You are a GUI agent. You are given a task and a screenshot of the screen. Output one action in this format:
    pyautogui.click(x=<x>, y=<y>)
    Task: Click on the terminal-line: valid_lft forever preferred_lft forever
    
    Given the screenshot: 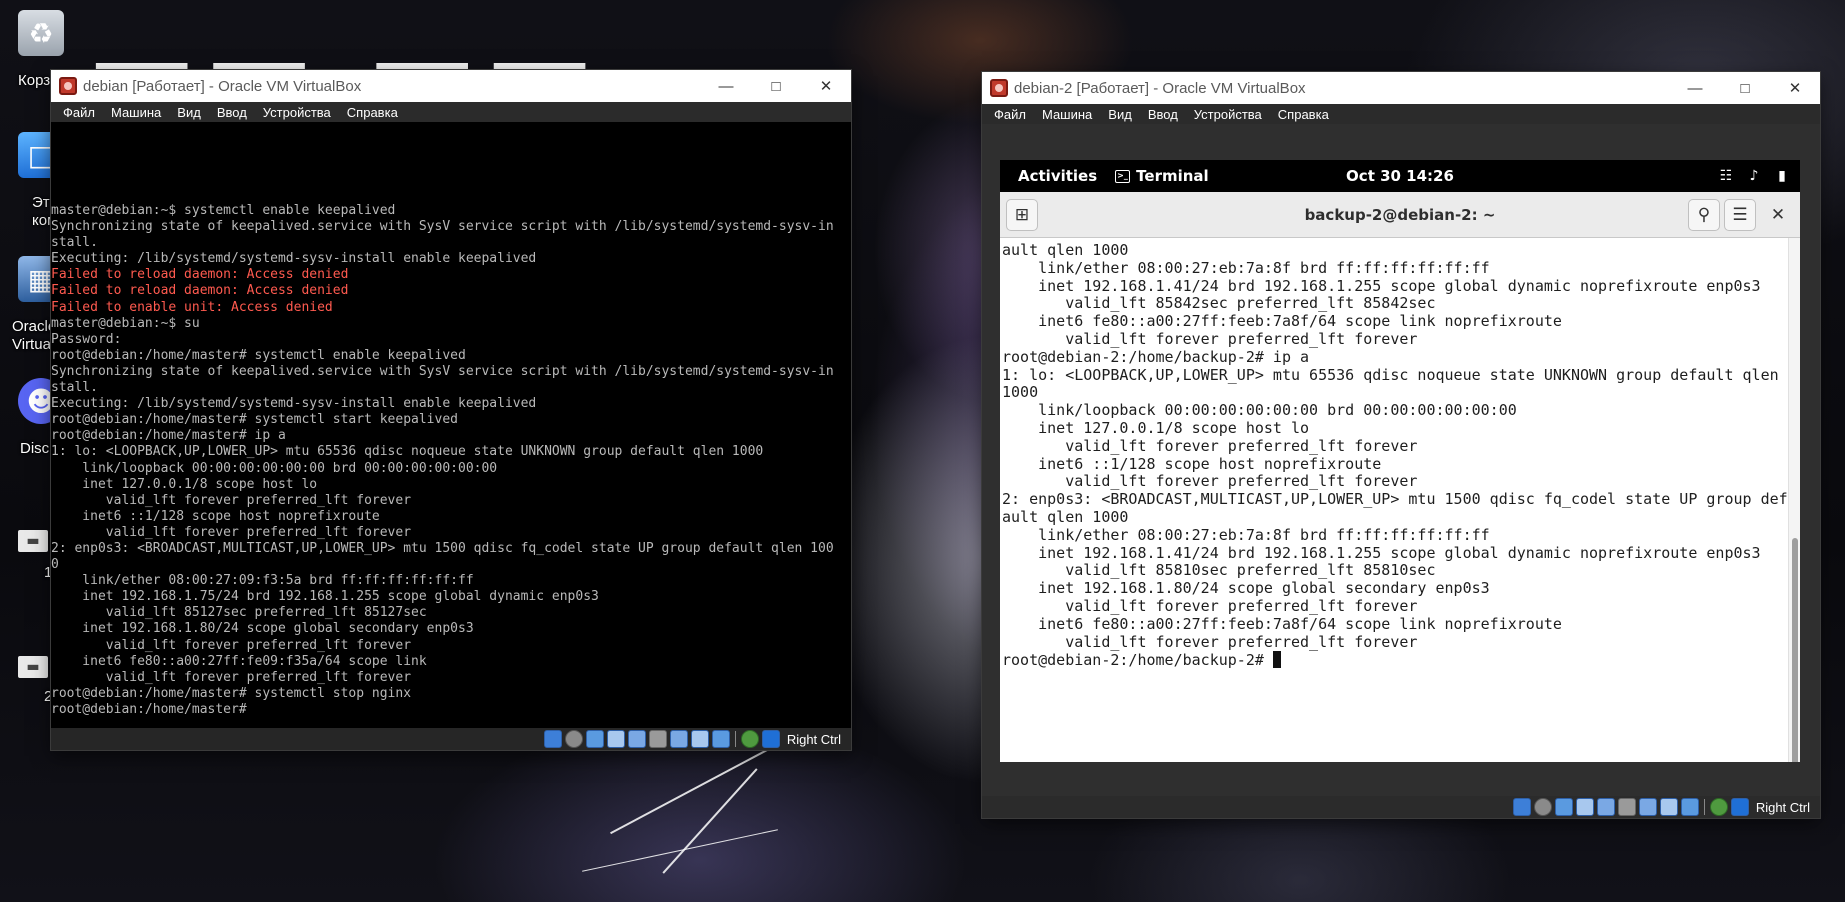 What is the action you would take?
    pyautogui.click(x=1210, y=481)
    